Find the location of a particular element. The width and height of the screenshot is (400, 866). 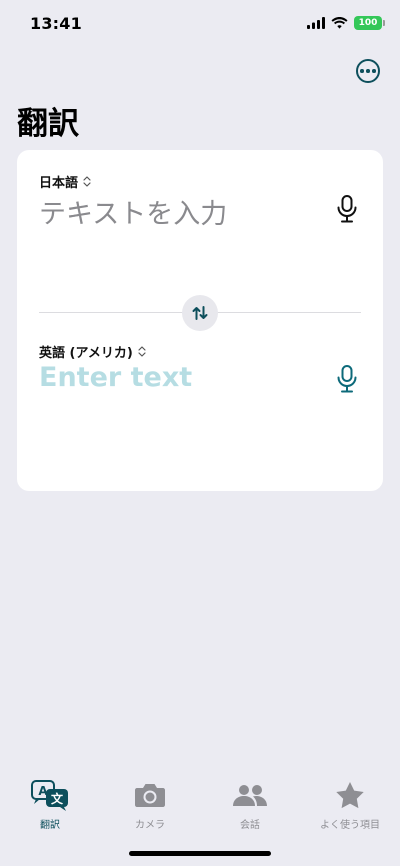

tab-favorites: よく使う項目 is located at coordinates (350, 804).